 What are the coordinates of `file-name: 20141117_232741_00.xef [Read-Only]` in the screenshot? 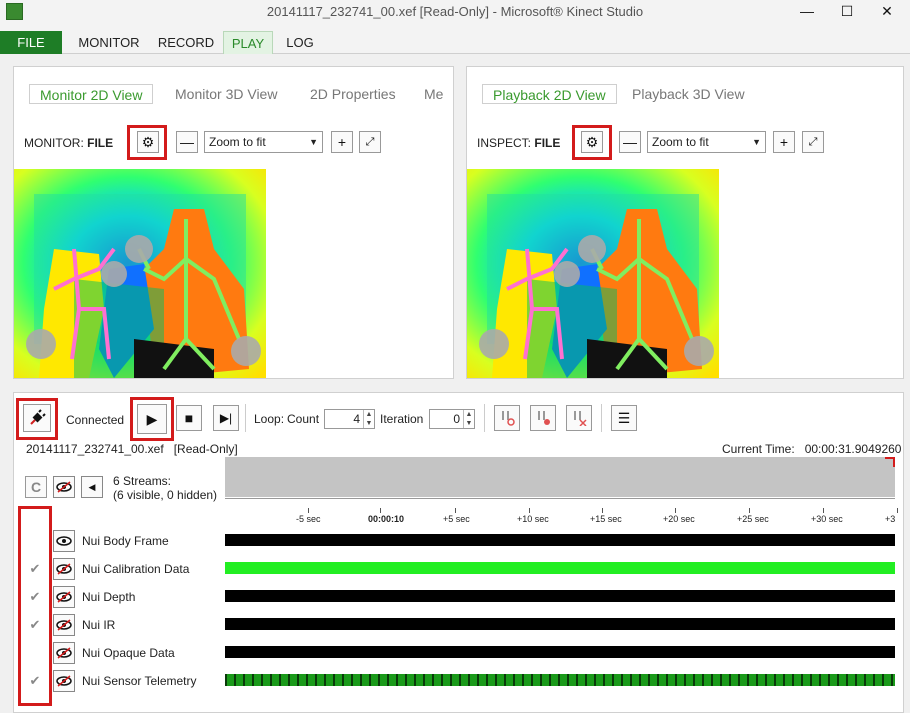 It's located at (132, 449).